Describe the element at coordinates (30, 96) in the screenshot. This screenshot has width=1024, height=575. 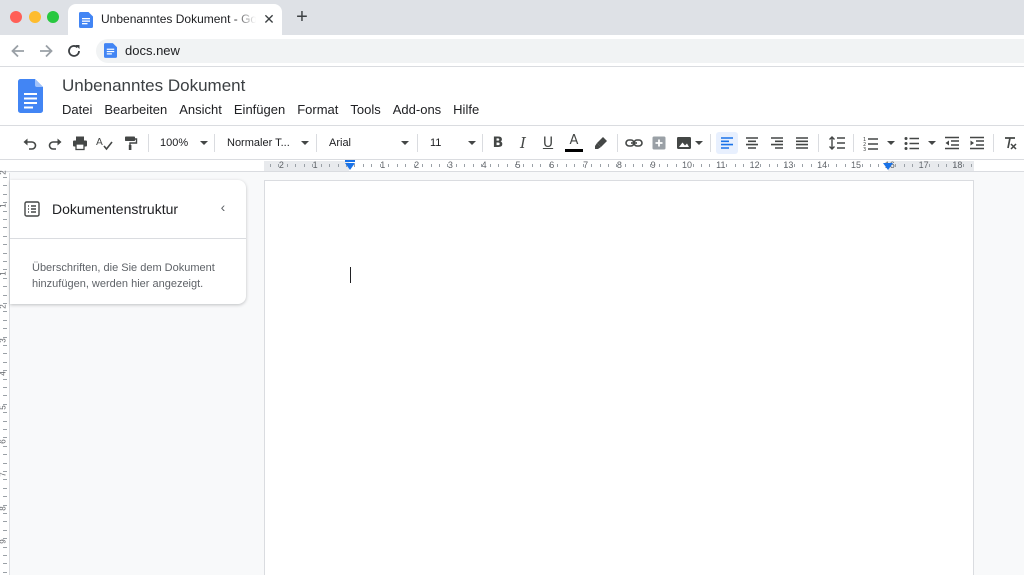
I see `docs-logo-icon` at that location.